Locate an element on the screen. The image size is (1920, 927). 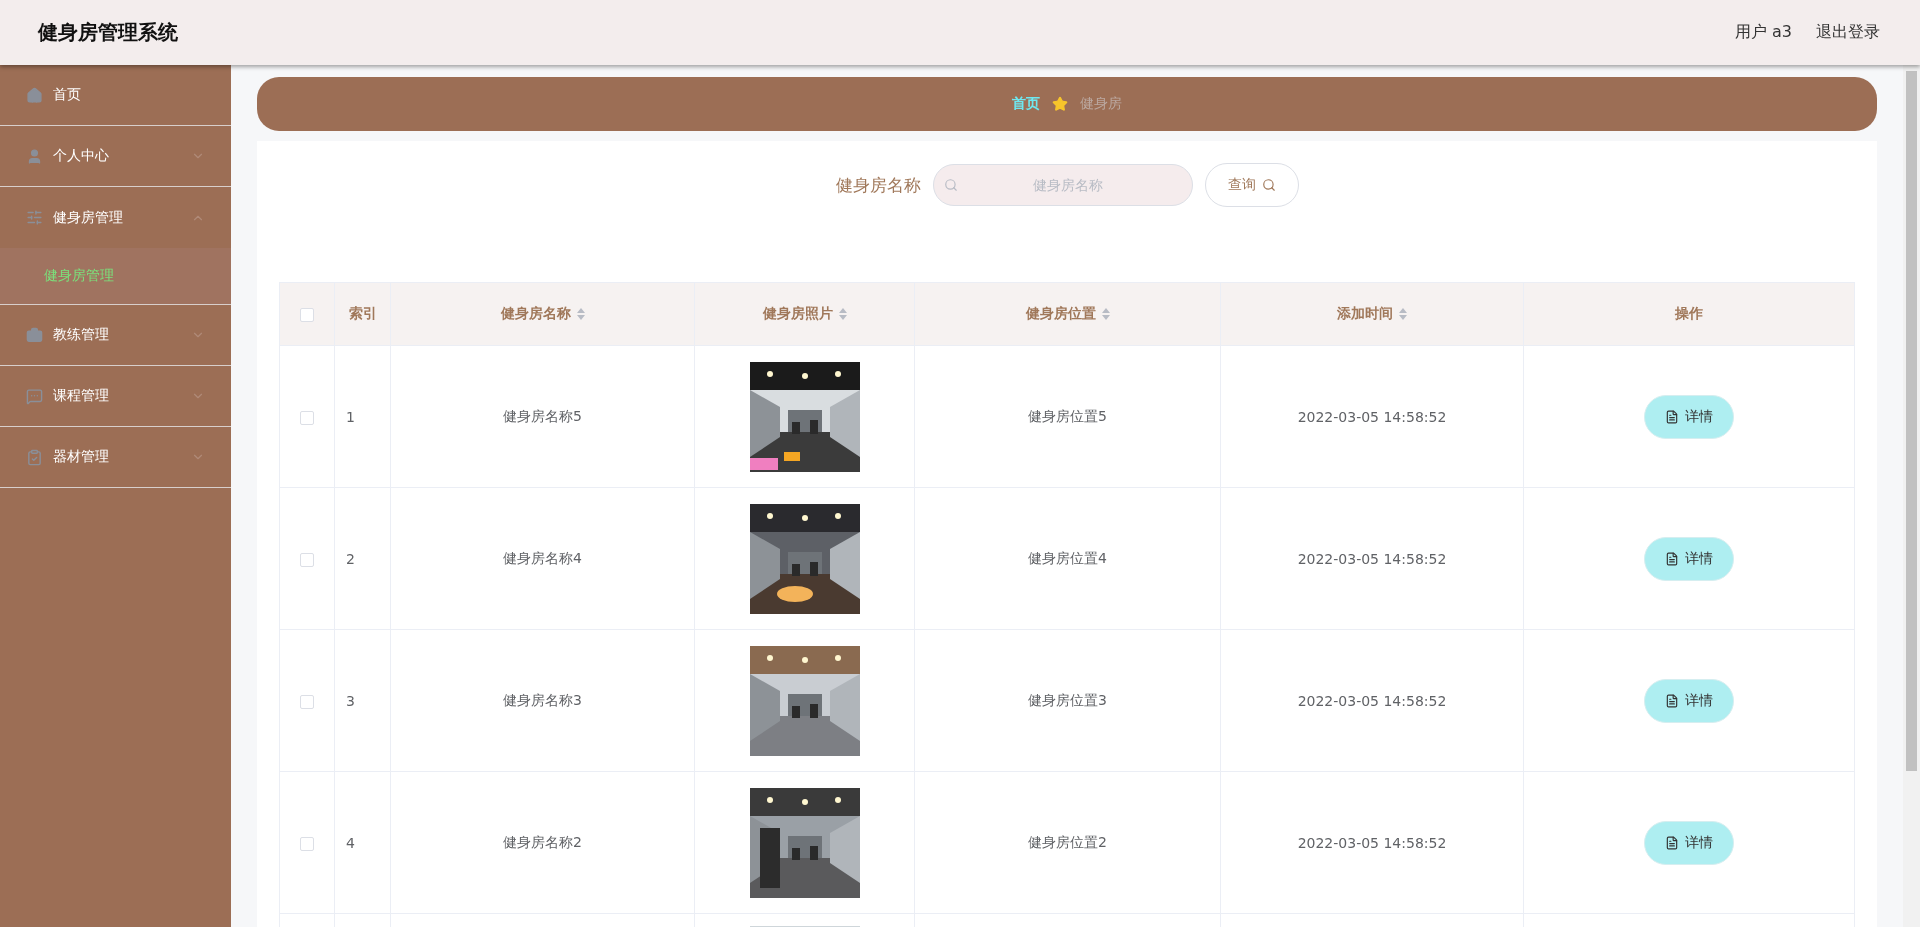
table-cell: 健身房位置5 is located at coordinates (1067, 415).